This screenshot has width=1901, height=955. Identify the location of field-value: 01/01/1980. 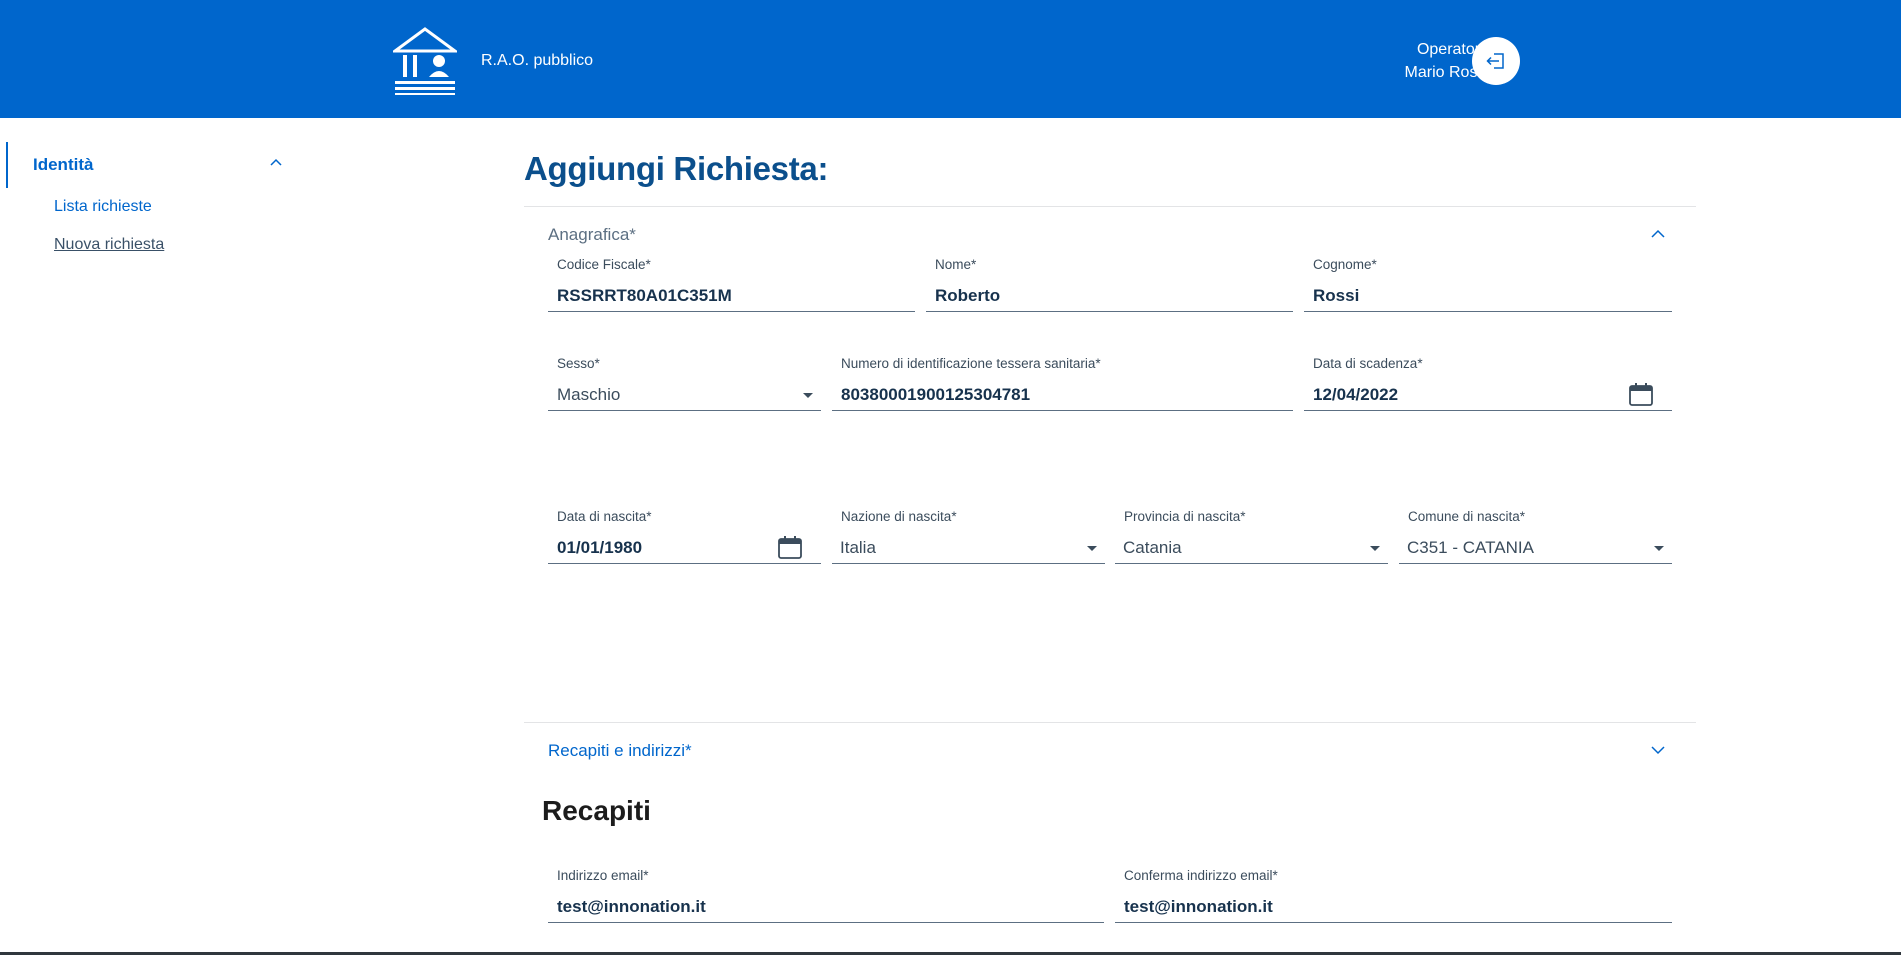
(599, 548).